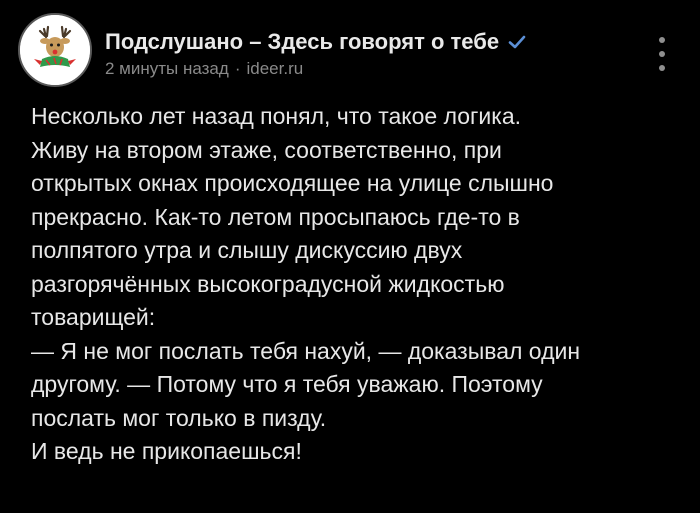  What do you see at coordinates (179, 417) in the screenshot?
I see `post-text-line: послать мог только в пизду.` at bounding box center [179, 417].